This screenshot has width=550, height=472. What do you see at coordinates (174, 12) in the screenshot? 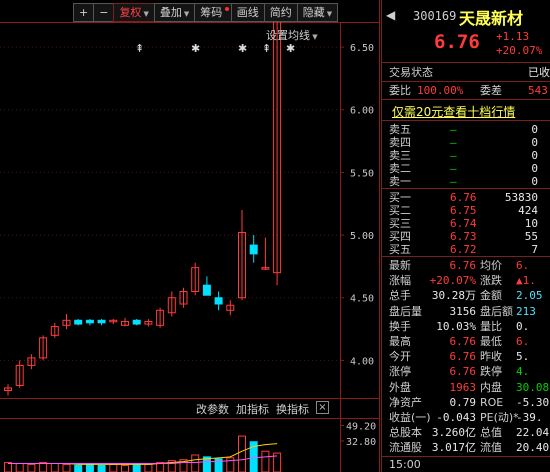
I see `overlay-button: 叠加 ▼` at bounding box center [174, 12].